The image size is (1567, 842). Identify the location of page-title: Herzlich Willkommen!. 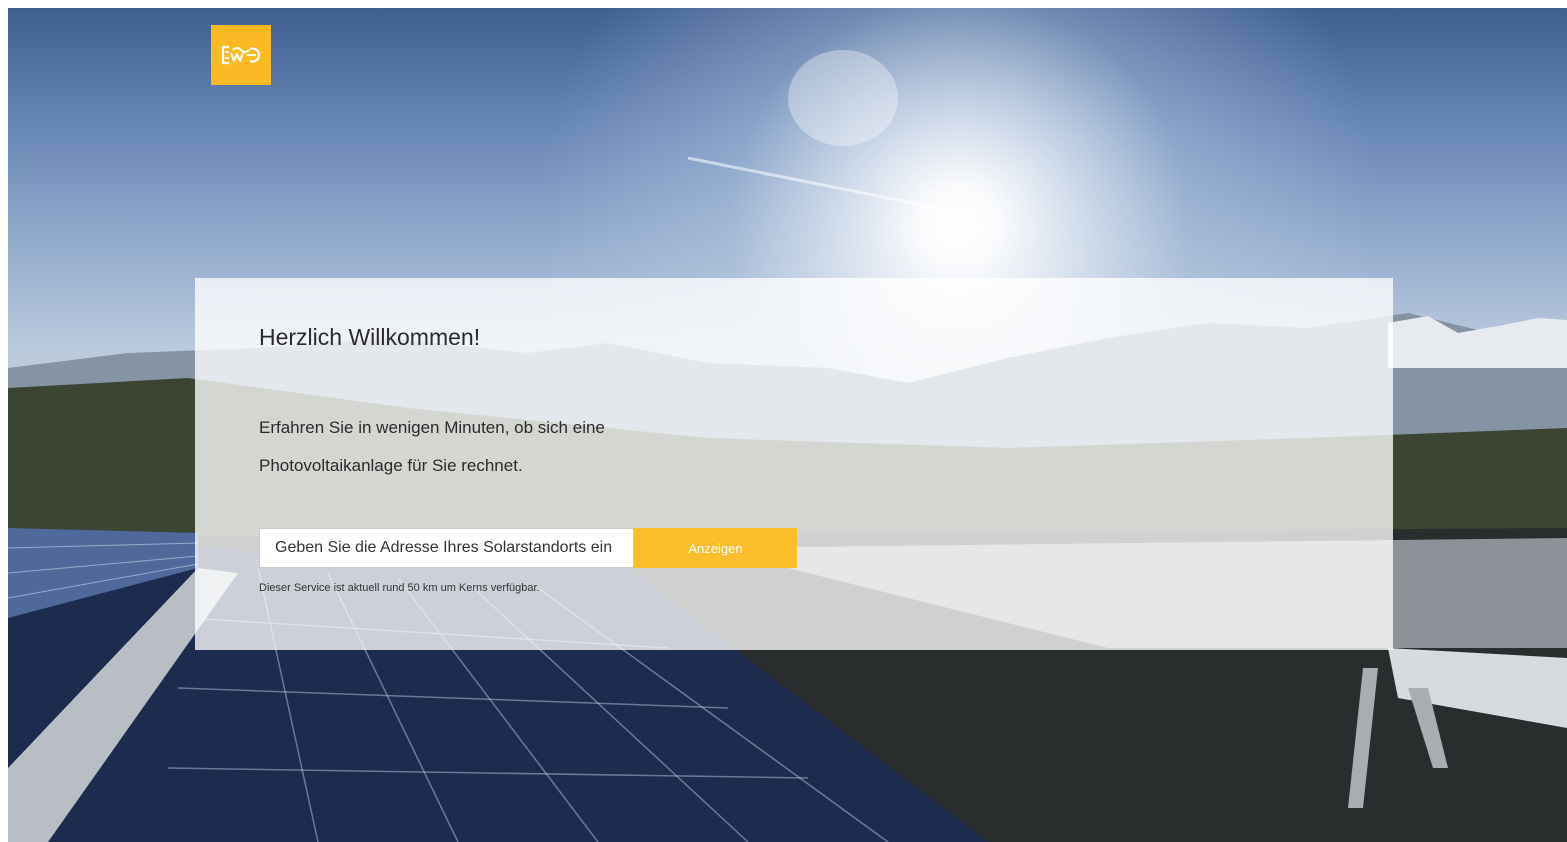
(370, 337).